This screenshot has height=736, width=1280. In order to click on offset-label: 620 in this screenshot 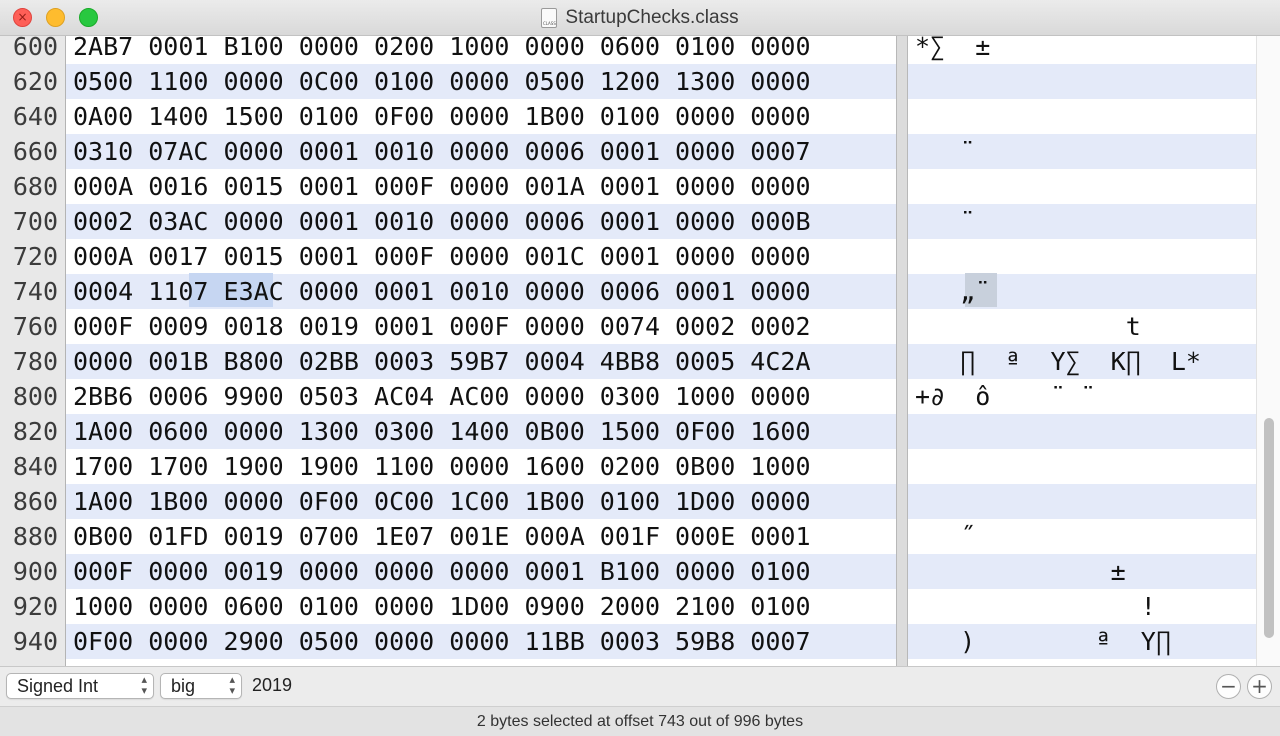, I will do `click(35, 81)`.